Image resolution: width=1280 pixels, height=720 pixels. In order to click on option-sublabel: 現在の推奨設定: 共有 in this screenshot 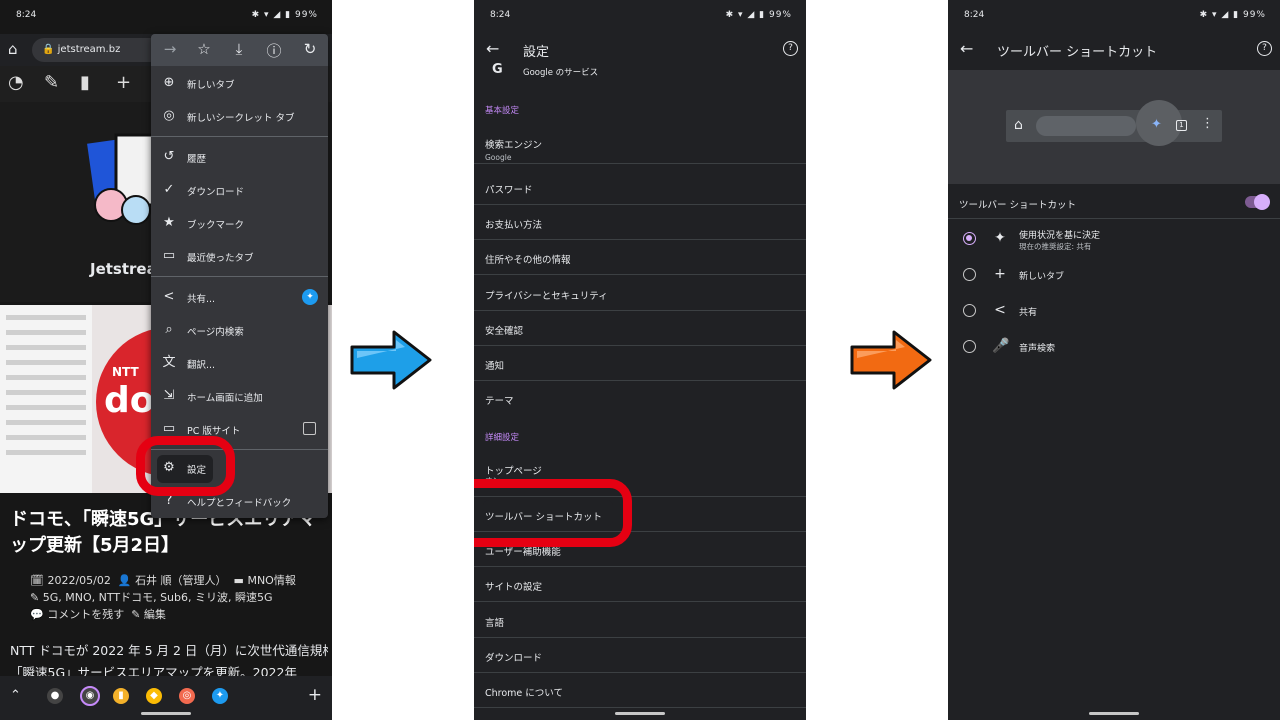, I will do `click(1055, 246)`.